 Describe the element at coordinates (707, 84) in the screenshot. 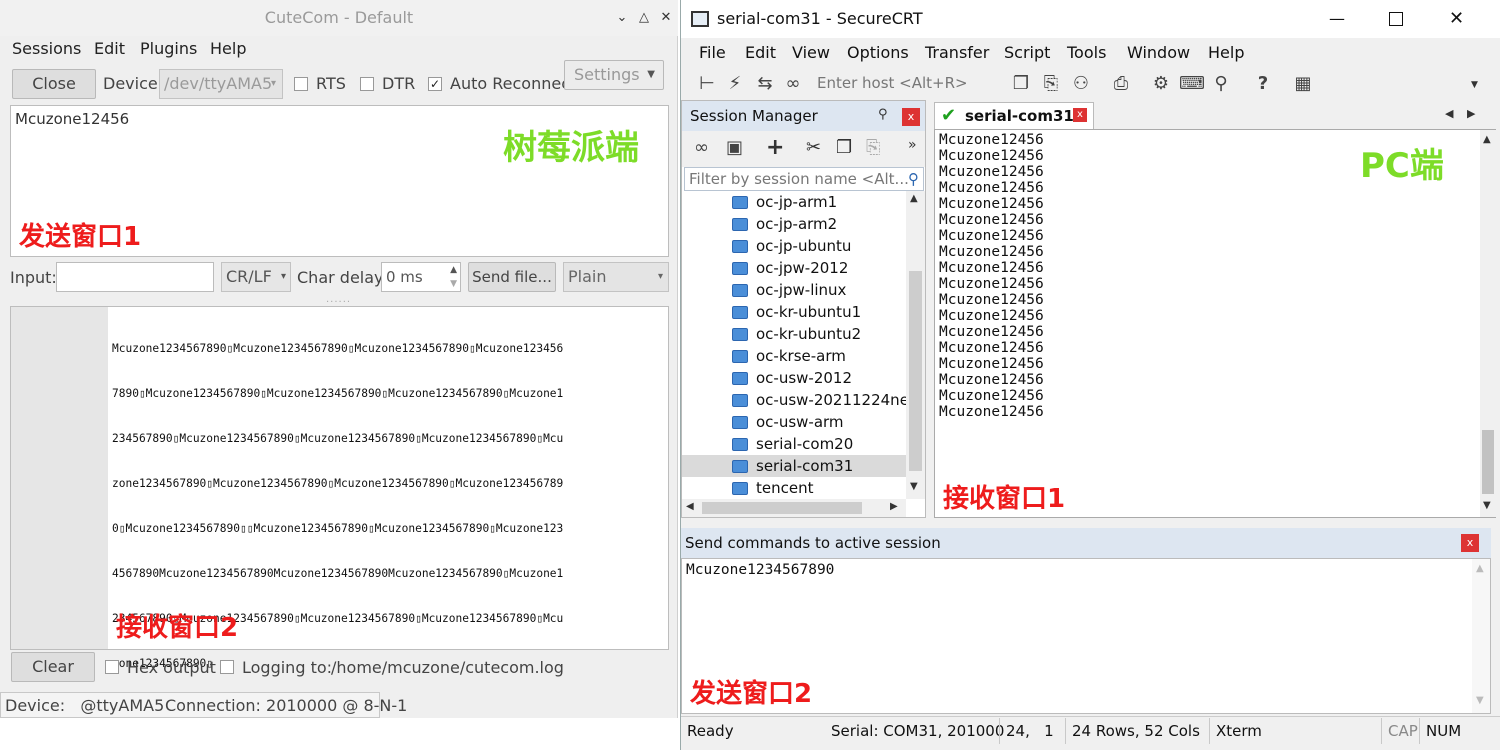

I see `connect-icon: ⊢` at that location.